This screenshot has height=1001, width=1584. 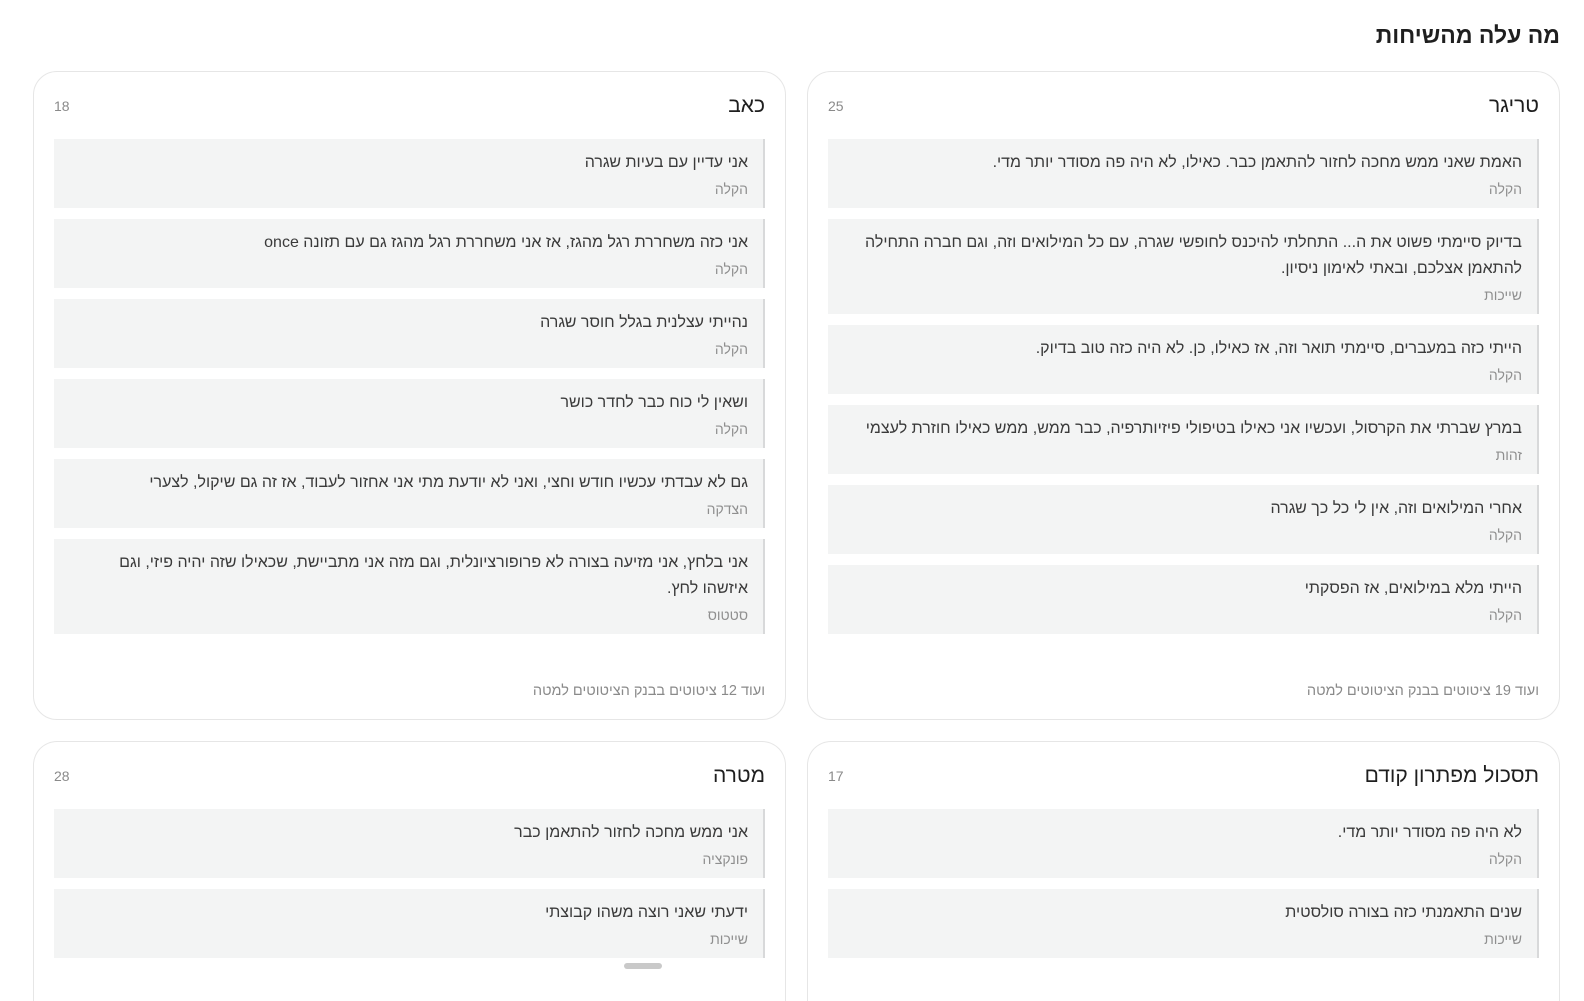 I want to click on quote-tag: פונקציה, so click(x=725, y=859).